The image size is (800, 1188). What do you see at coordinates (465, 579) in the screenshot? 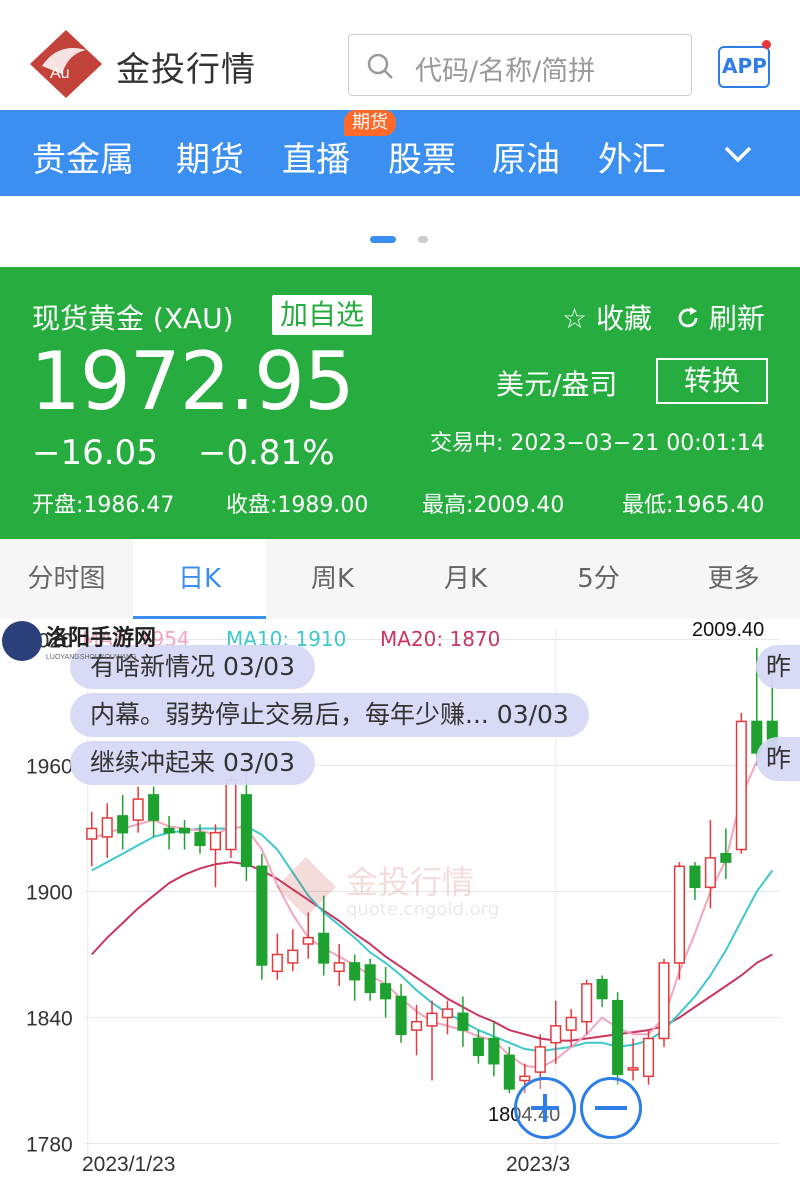
I see `tab-monthly-k: 月K` at bounding box center [465, 579].